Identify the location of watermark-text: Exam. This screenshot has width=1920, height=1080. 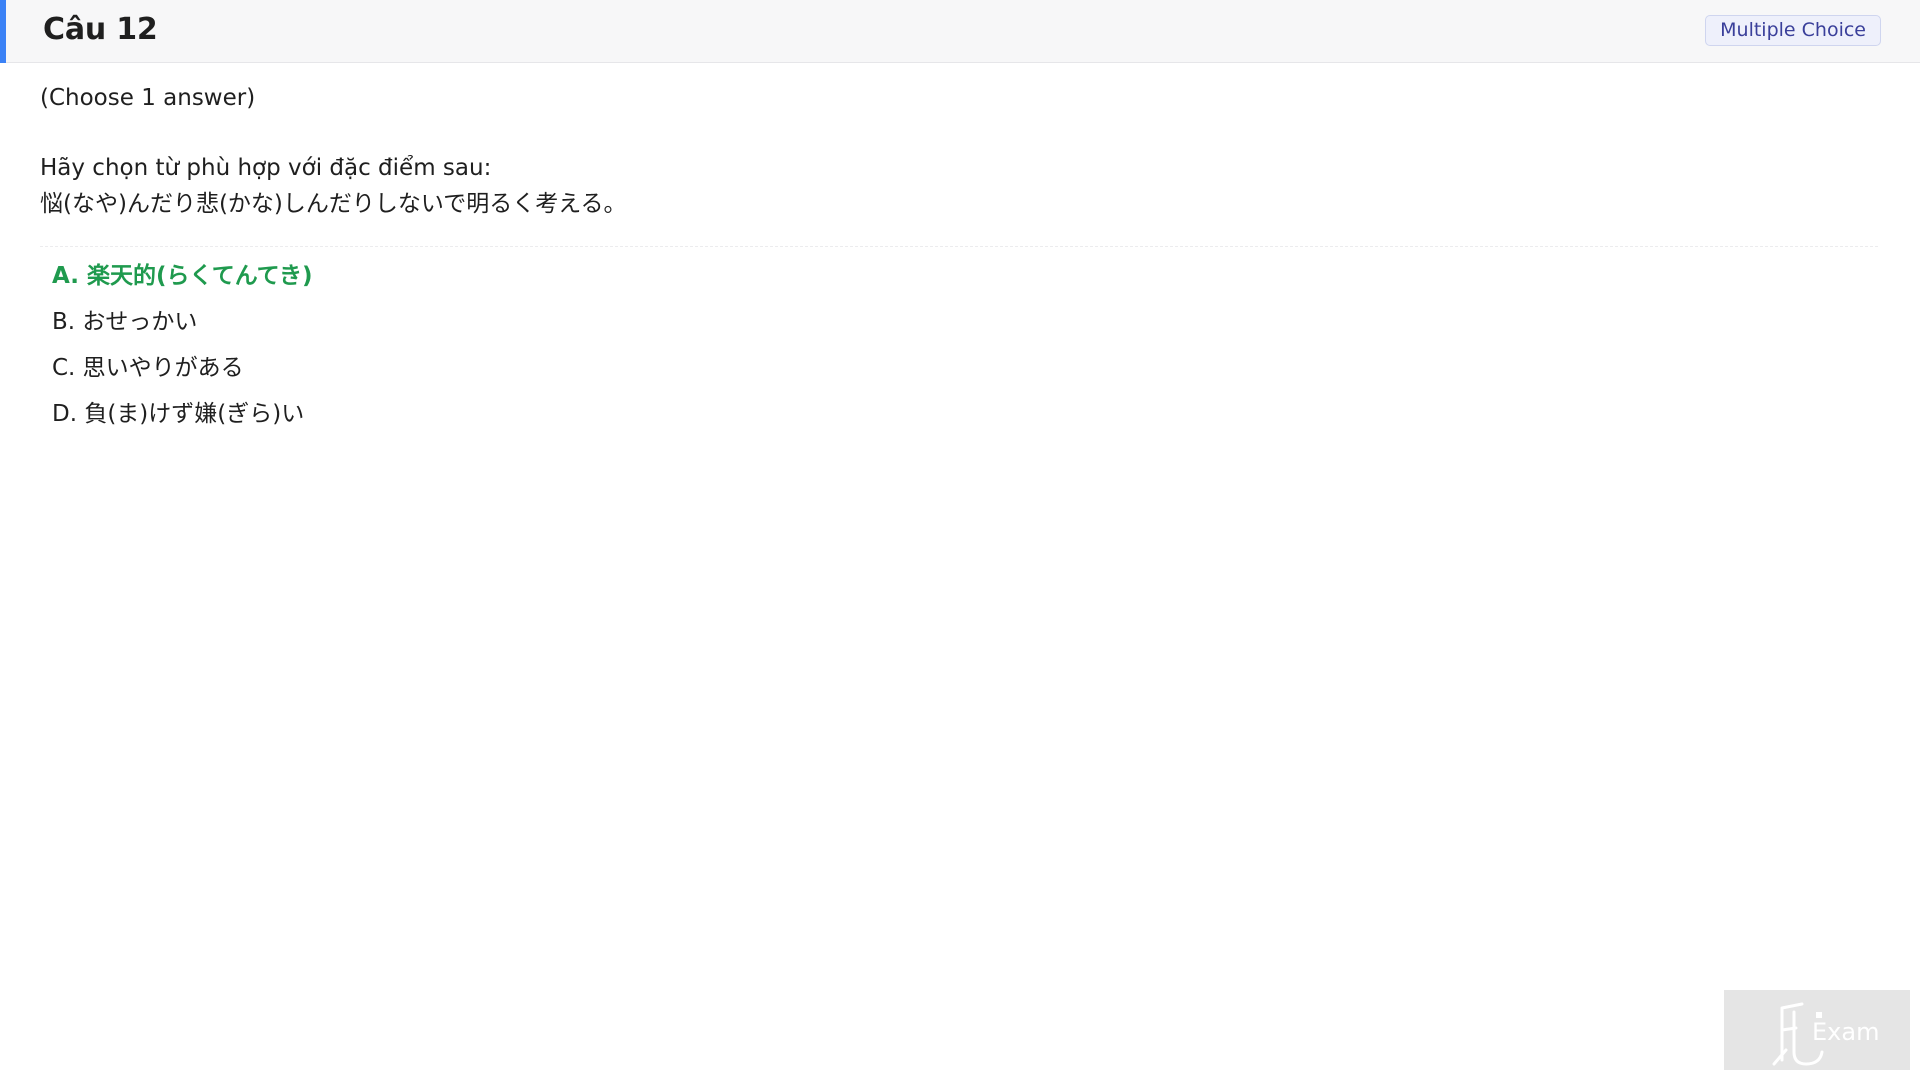
(1845, 1032).